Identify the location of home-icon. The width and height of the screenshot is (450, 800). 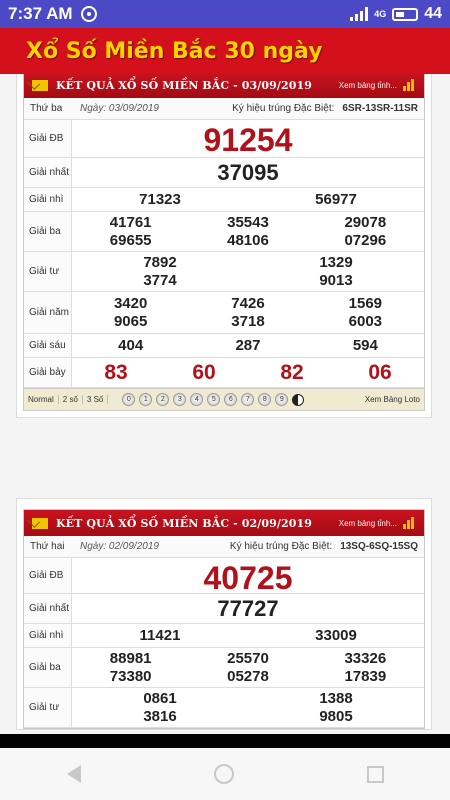
(223, 774).